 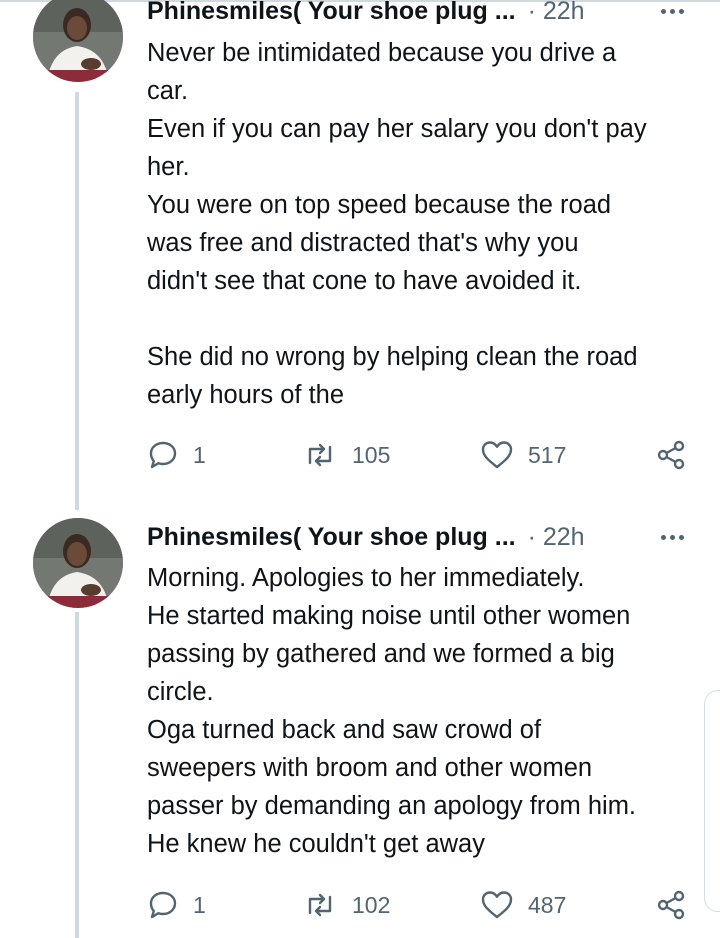 I want to click on like-count: 517, so click(x=547, y=454).